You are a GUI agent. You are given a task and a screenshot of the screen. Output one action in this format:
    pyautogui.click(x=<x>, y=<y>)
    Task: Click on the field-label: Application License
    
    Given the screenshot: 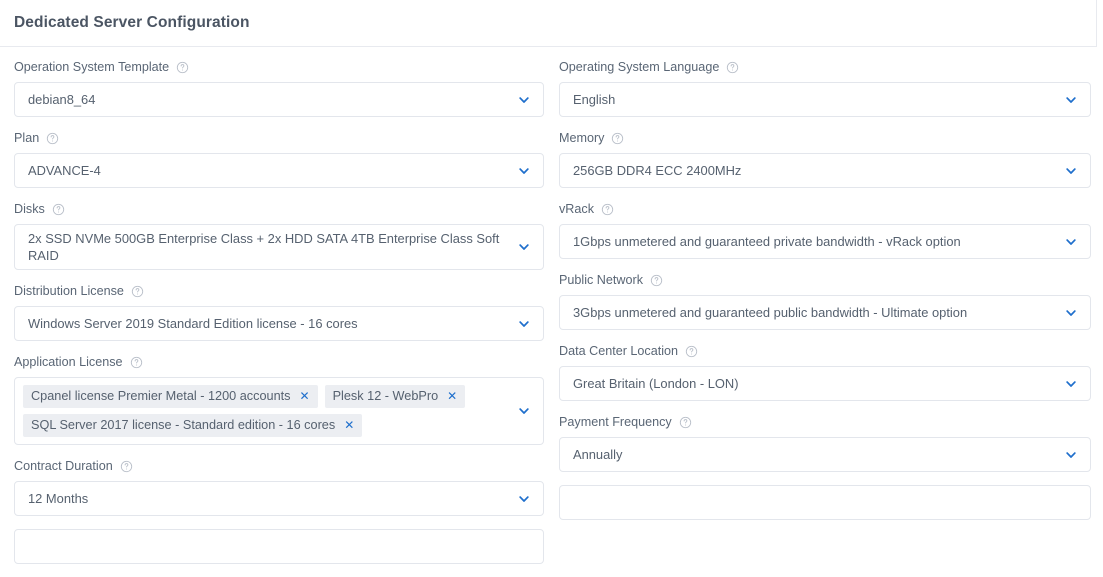 What is the action you would take?
    pyautogui.click(x=68, y=362)
    